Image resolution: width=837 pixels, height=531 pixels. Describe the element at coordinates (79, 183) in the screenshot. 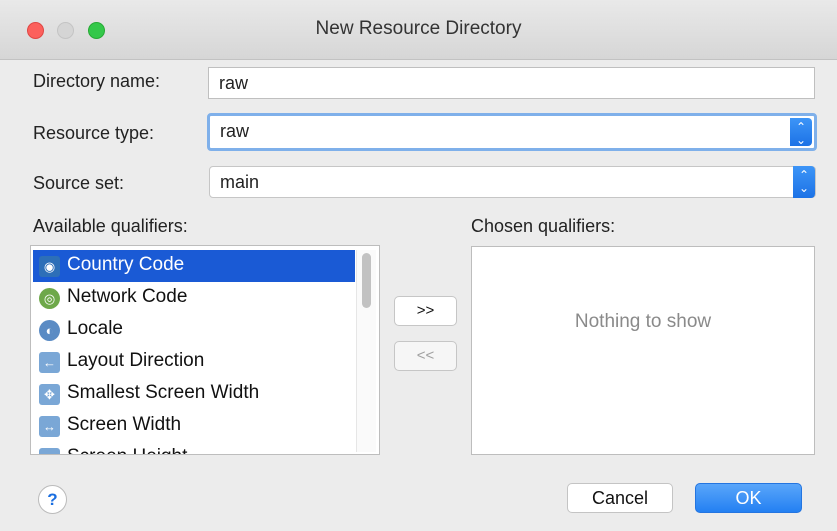

I see `source-set-label: Source set:` at that location.